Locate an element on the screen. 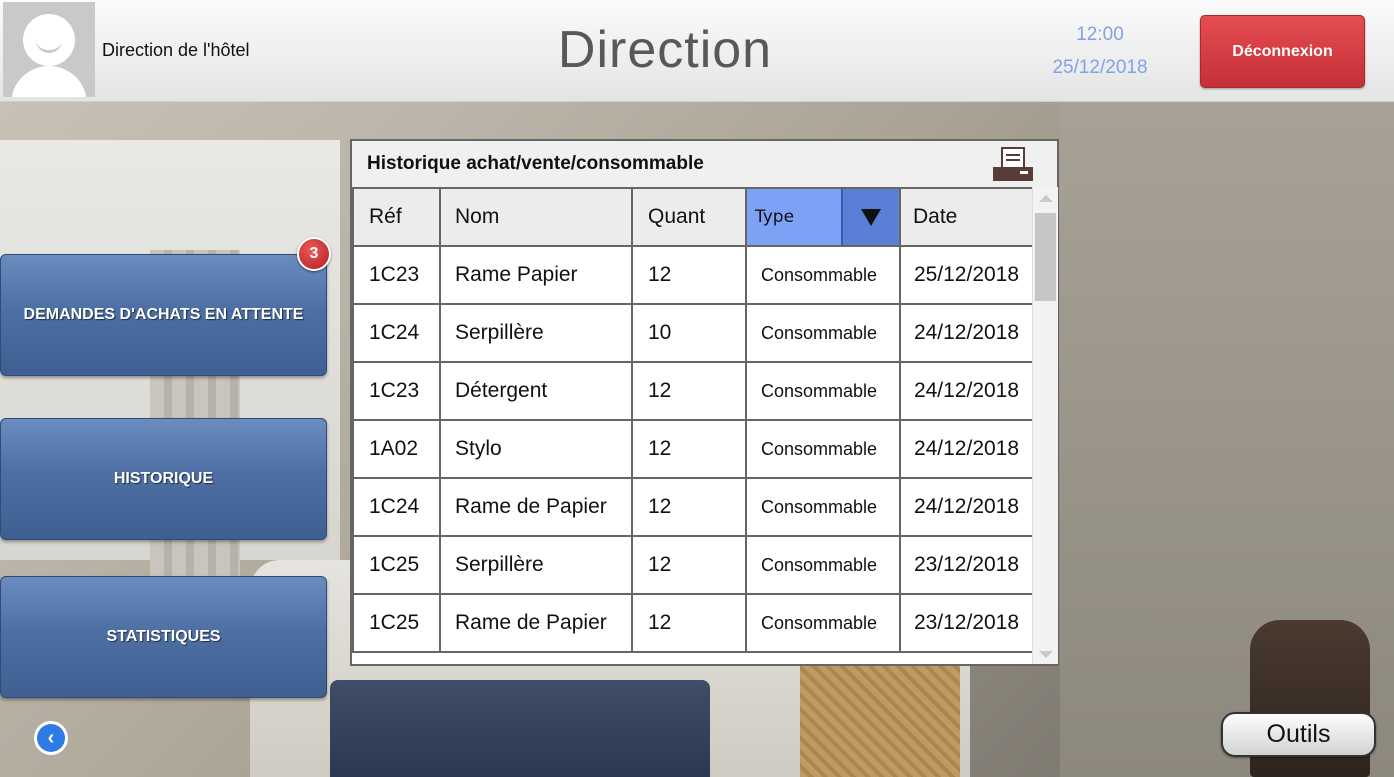 The width and height of the screenshot is (1394, 777). table-scrollbar is located at coordinates (1045, 425).